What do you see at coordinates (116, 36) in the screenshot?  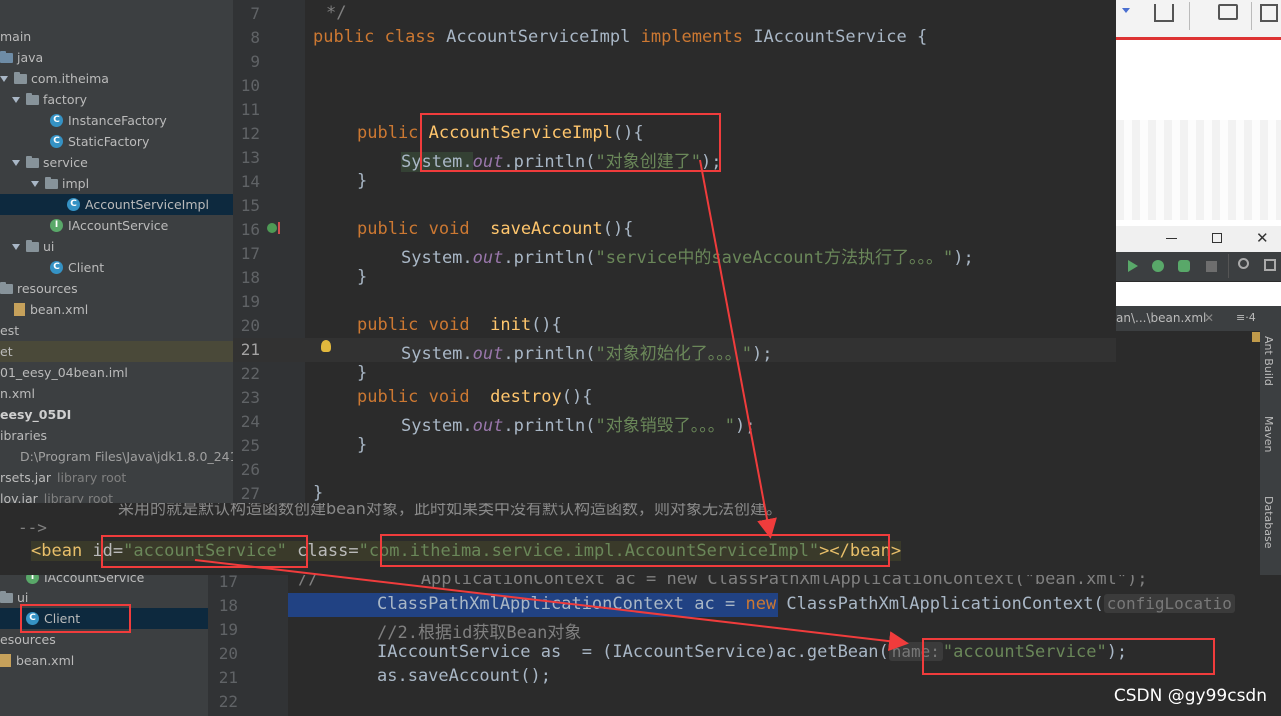 I see `tree-item-main: main` at bounding box center [116, 36].